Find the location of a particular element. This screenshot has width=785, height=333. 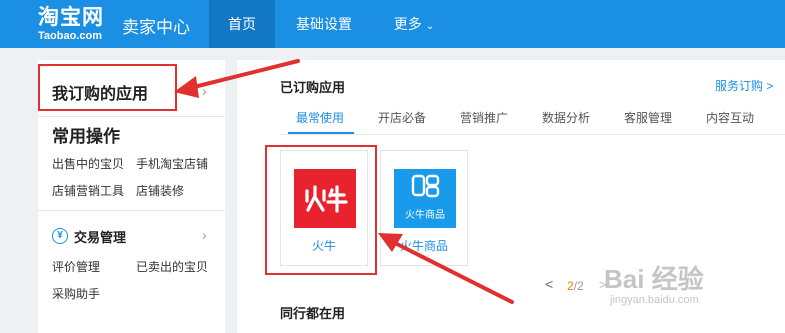

watermark-main: Bai 经验 is located at coordinates (654, 279).